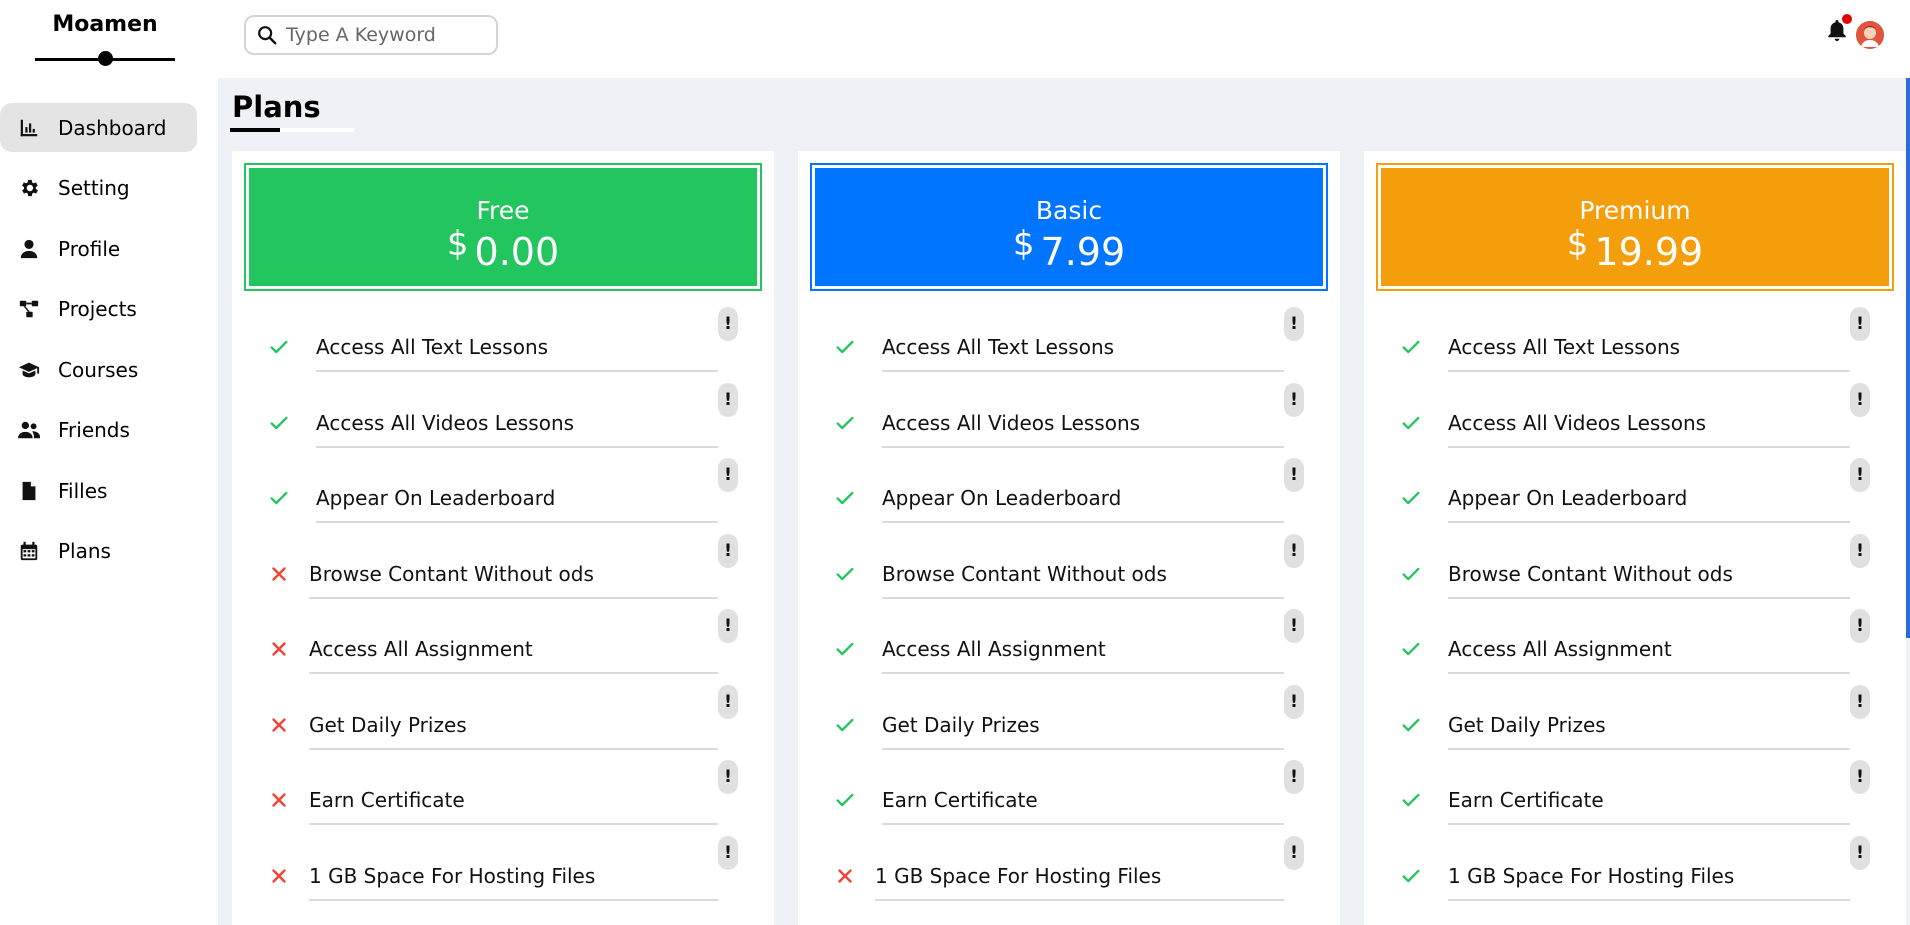 The height and width of the screenshot is (925, 1910). What do you see at coordinates (1635, 415) in the screenshot?
I see `feature-item: Access All Videos Lessons!` at bounding box center [1635, 415].